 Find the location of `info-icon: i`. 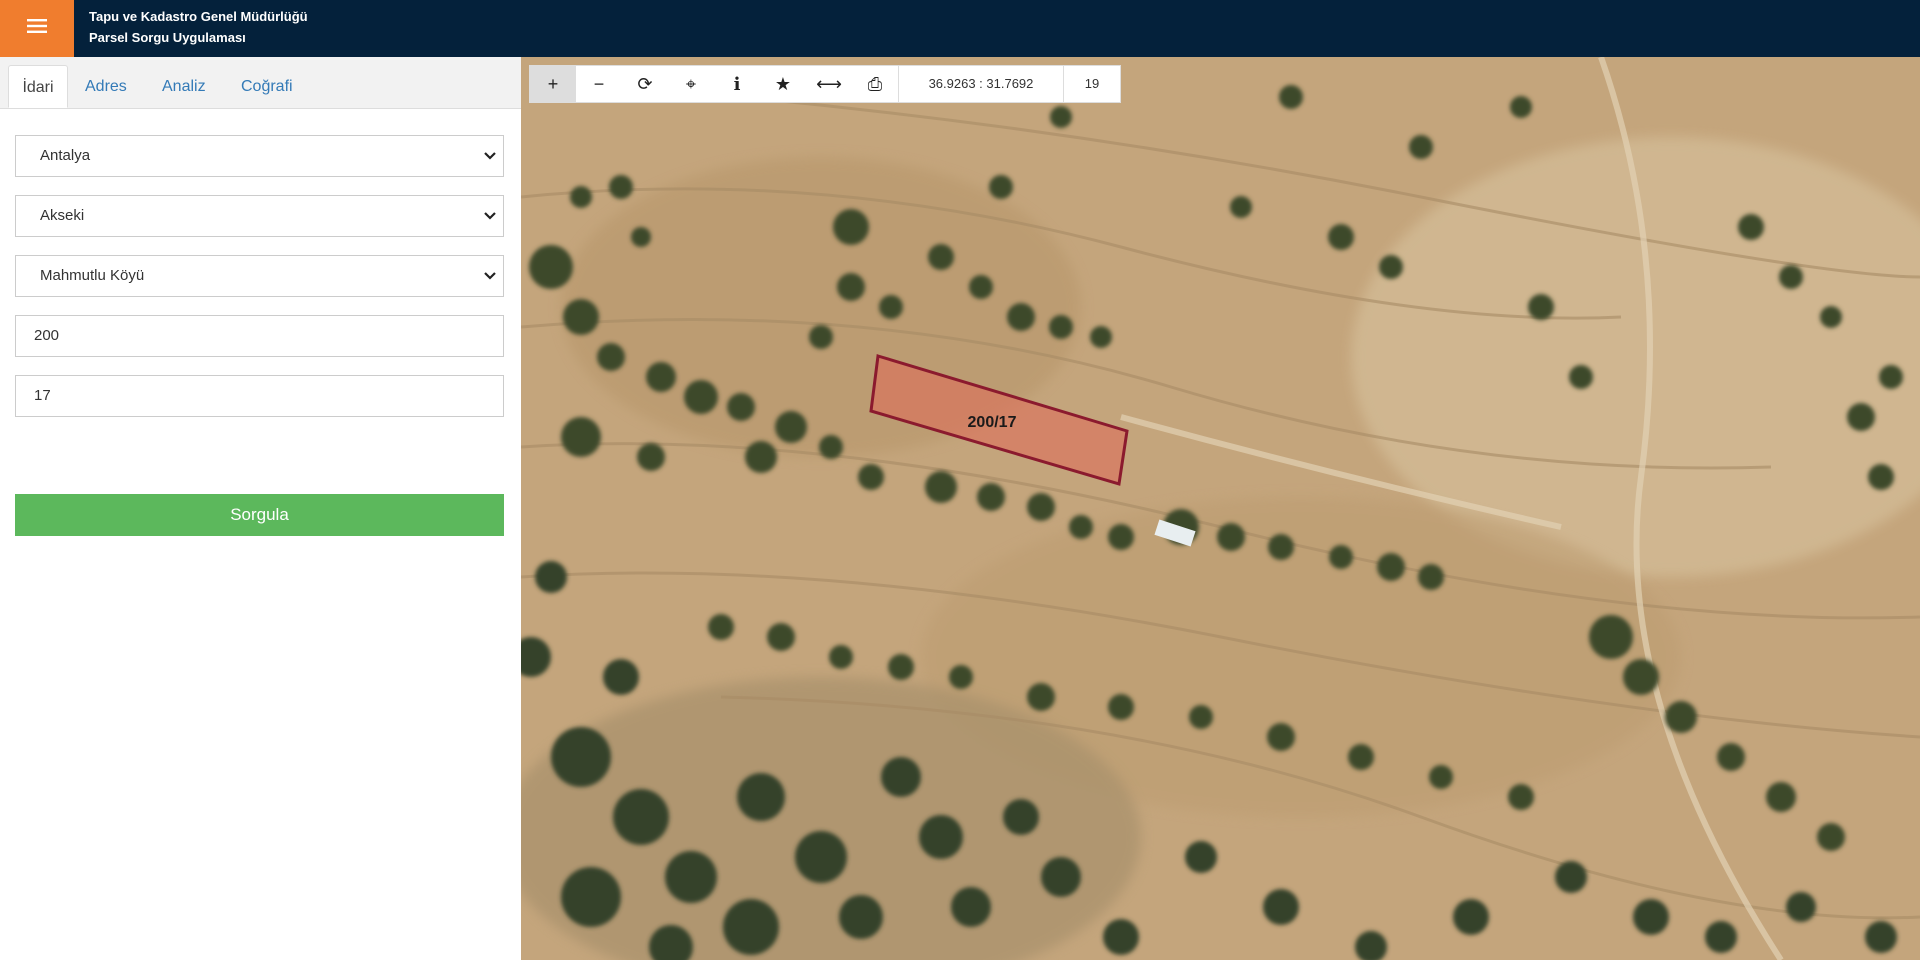

info-icon: i is located at coordinates (737, 84).